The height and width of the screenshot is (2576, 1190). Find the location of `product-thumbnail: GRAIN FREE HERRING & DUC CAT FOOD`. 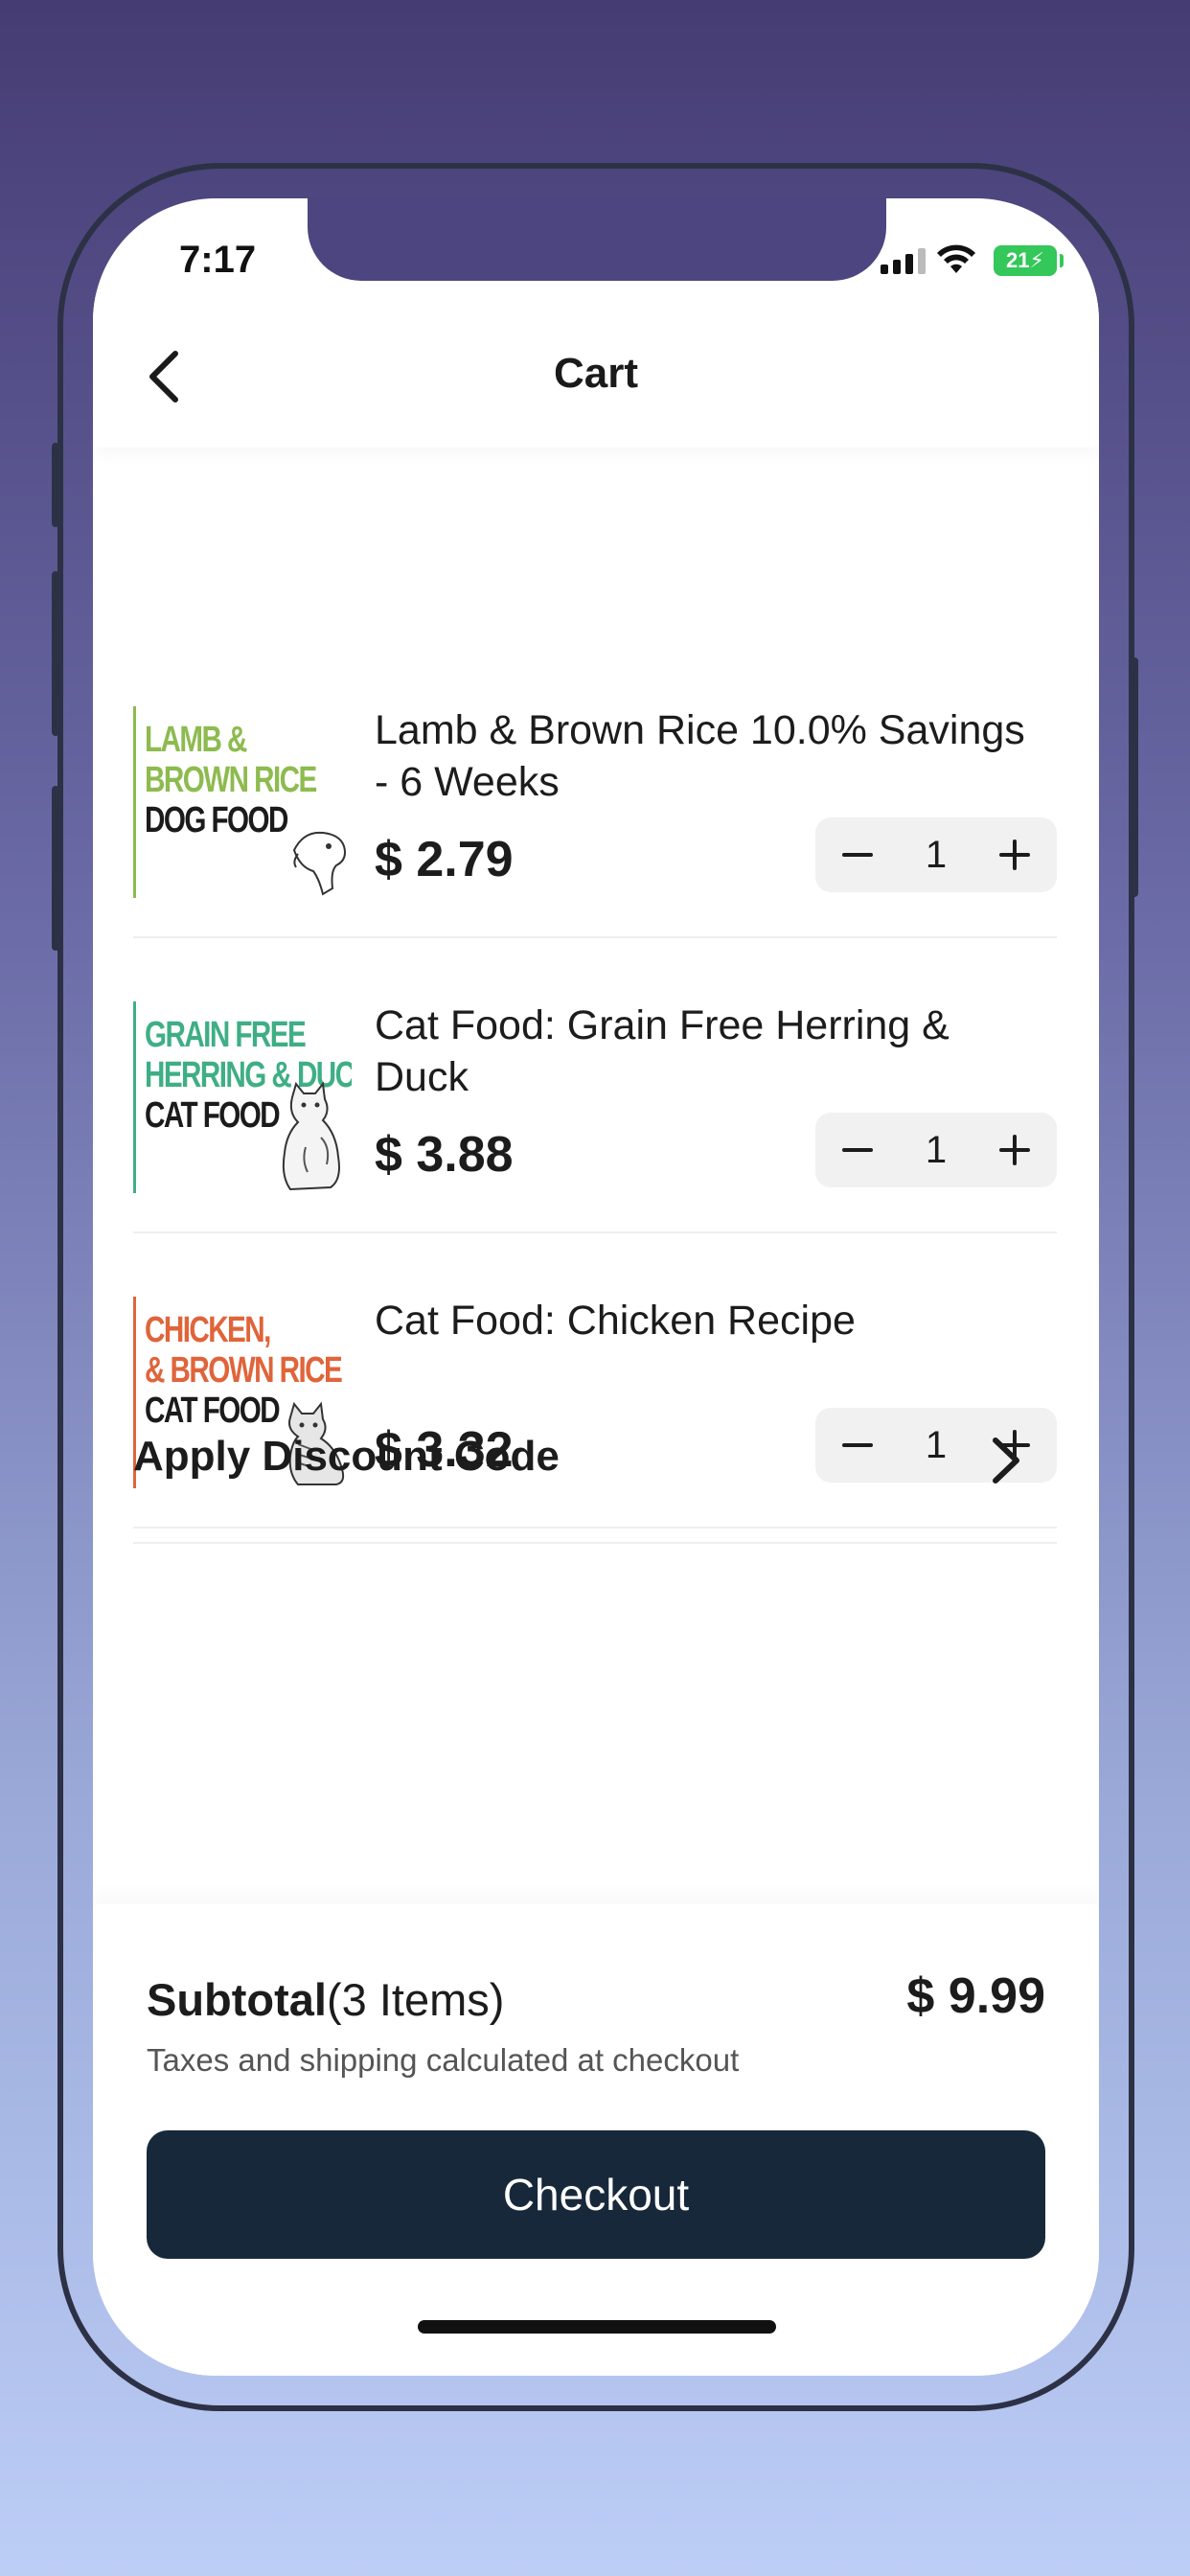

product-thumbnail: GRAIN FREE HERRING & DUC CAT FOOD is located at coordinates (243, 1097).